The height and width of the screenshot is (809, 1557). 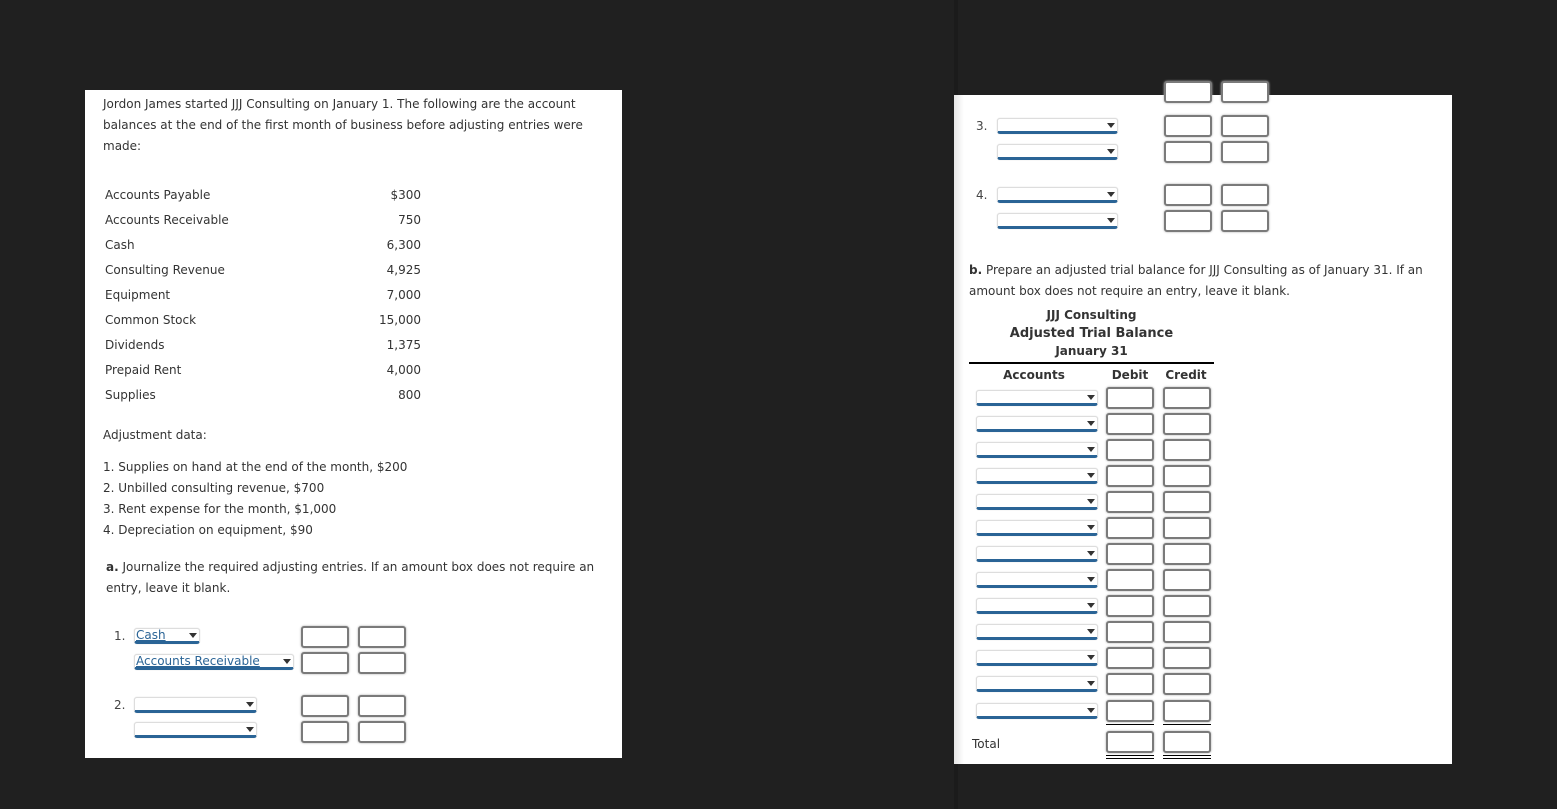 I want to click on balance-account: Common Stock, so click(x=151, y=320).